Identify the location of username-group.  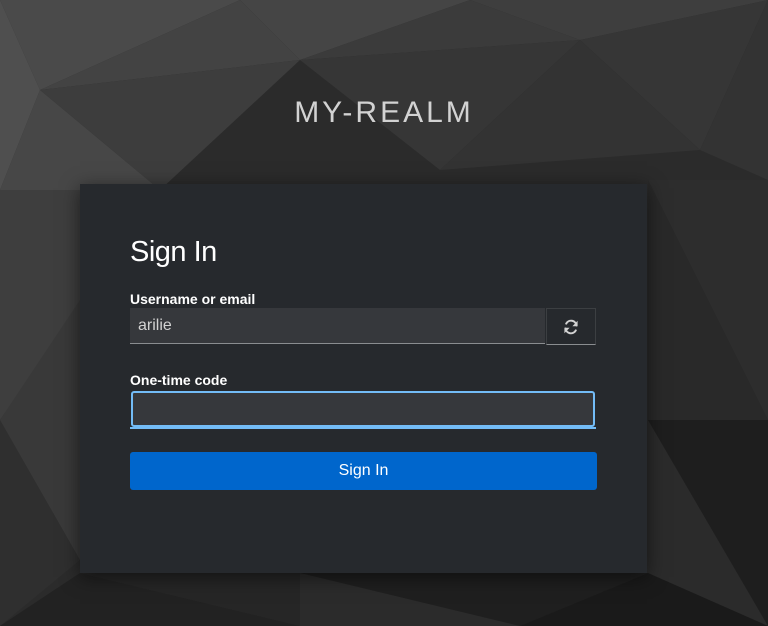
(363, 327).